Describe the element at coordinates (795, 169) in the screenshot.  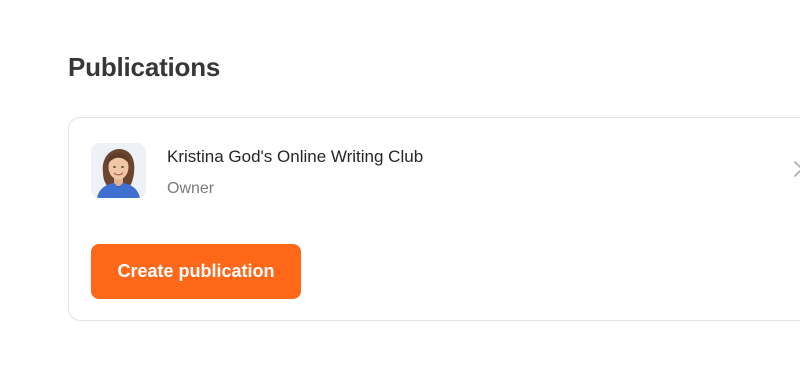
I see `chevron-right-icon` at that location.